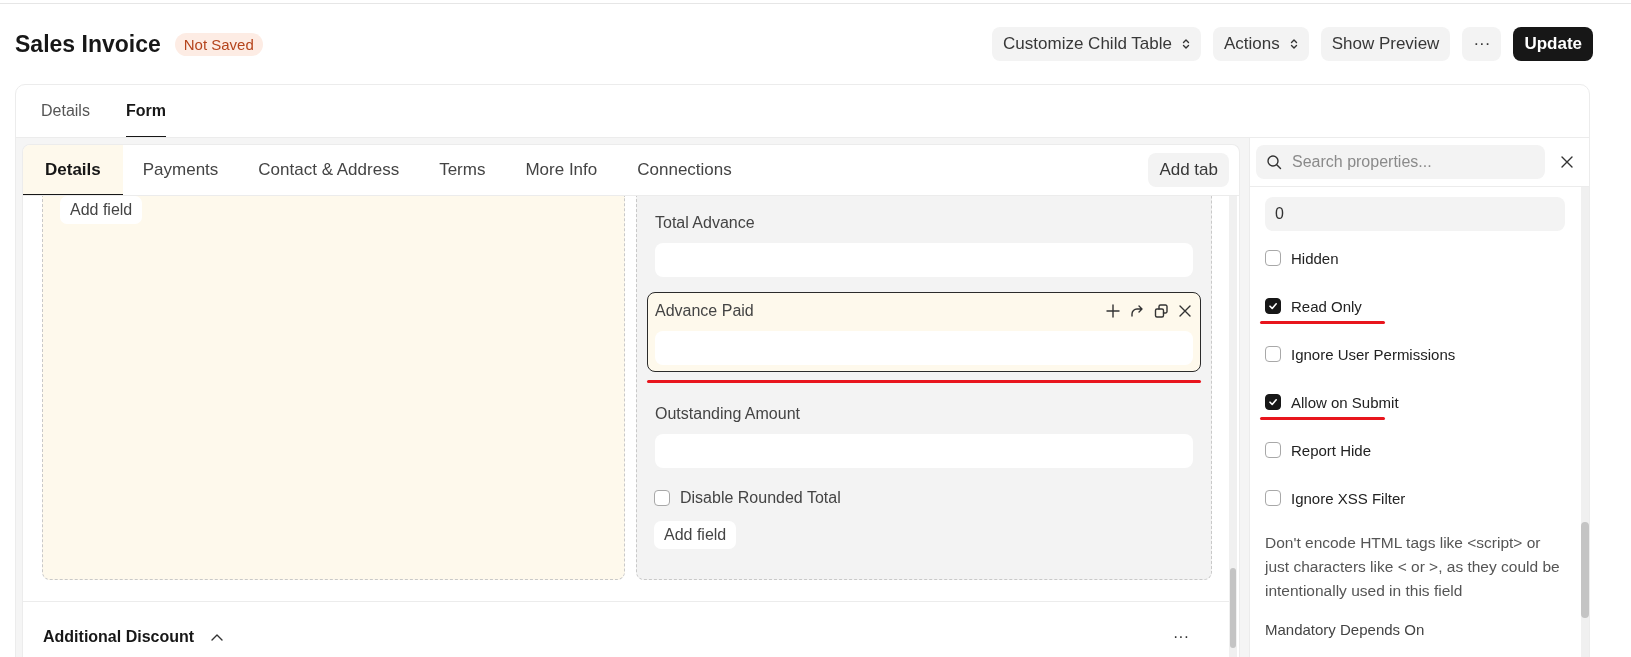 The height and width of the screenshot is (657, 1631). I want to click on field-label: Advance Paid, so click(704, 311).